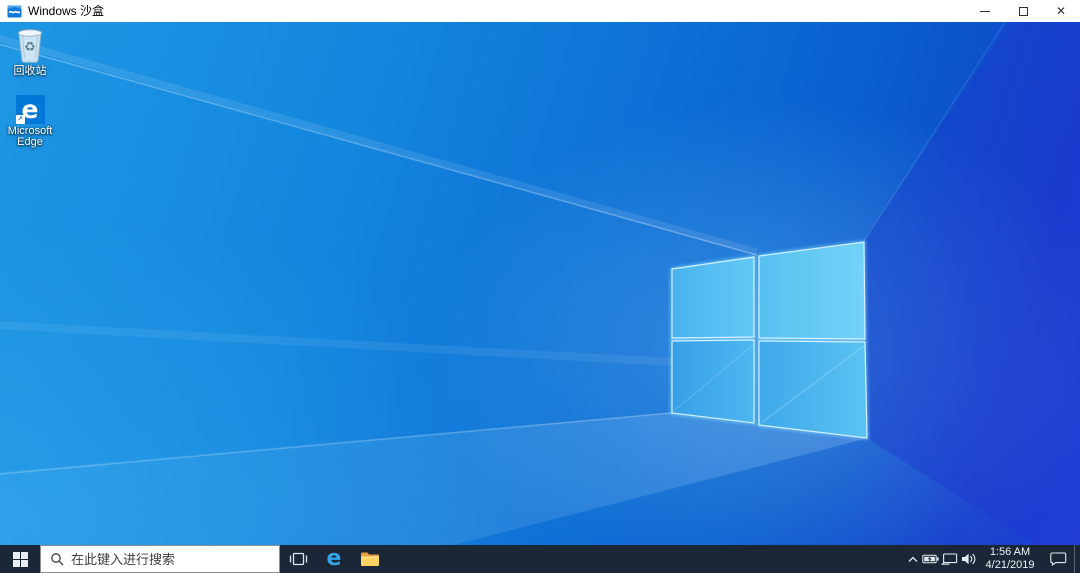 Image resolution: width=1080 pixels, height=573 pixels. I want to click on window-controls: ✕, so click(1023, 11).